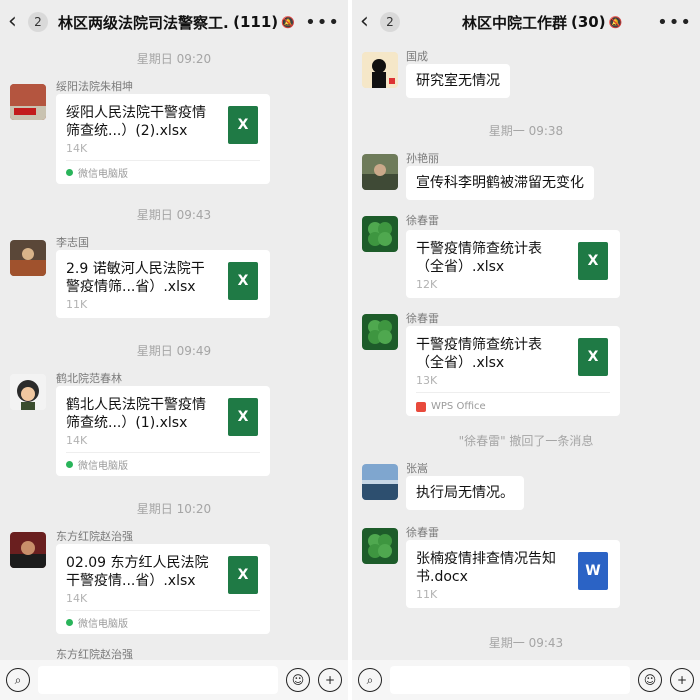  What do you see at coordinates (427, 380) in the screenshot?
I see `file-size: 13K` at bounding box center [427, 380].